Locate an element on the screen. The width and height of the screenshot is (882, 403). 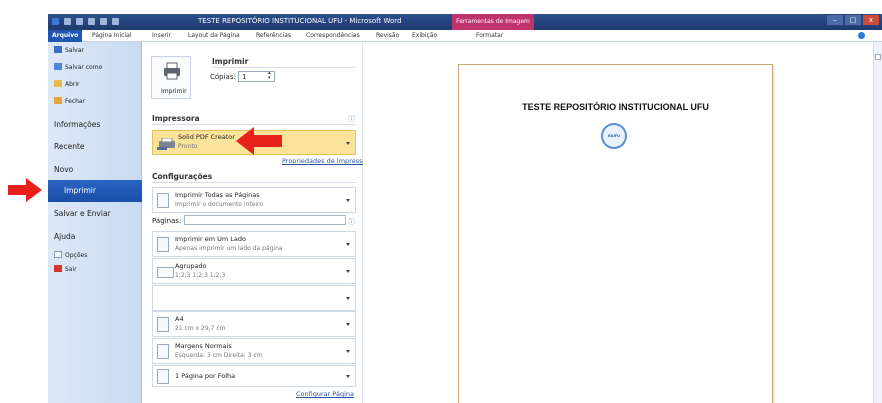
document-pages-icon is located at coordinates (163, 200).